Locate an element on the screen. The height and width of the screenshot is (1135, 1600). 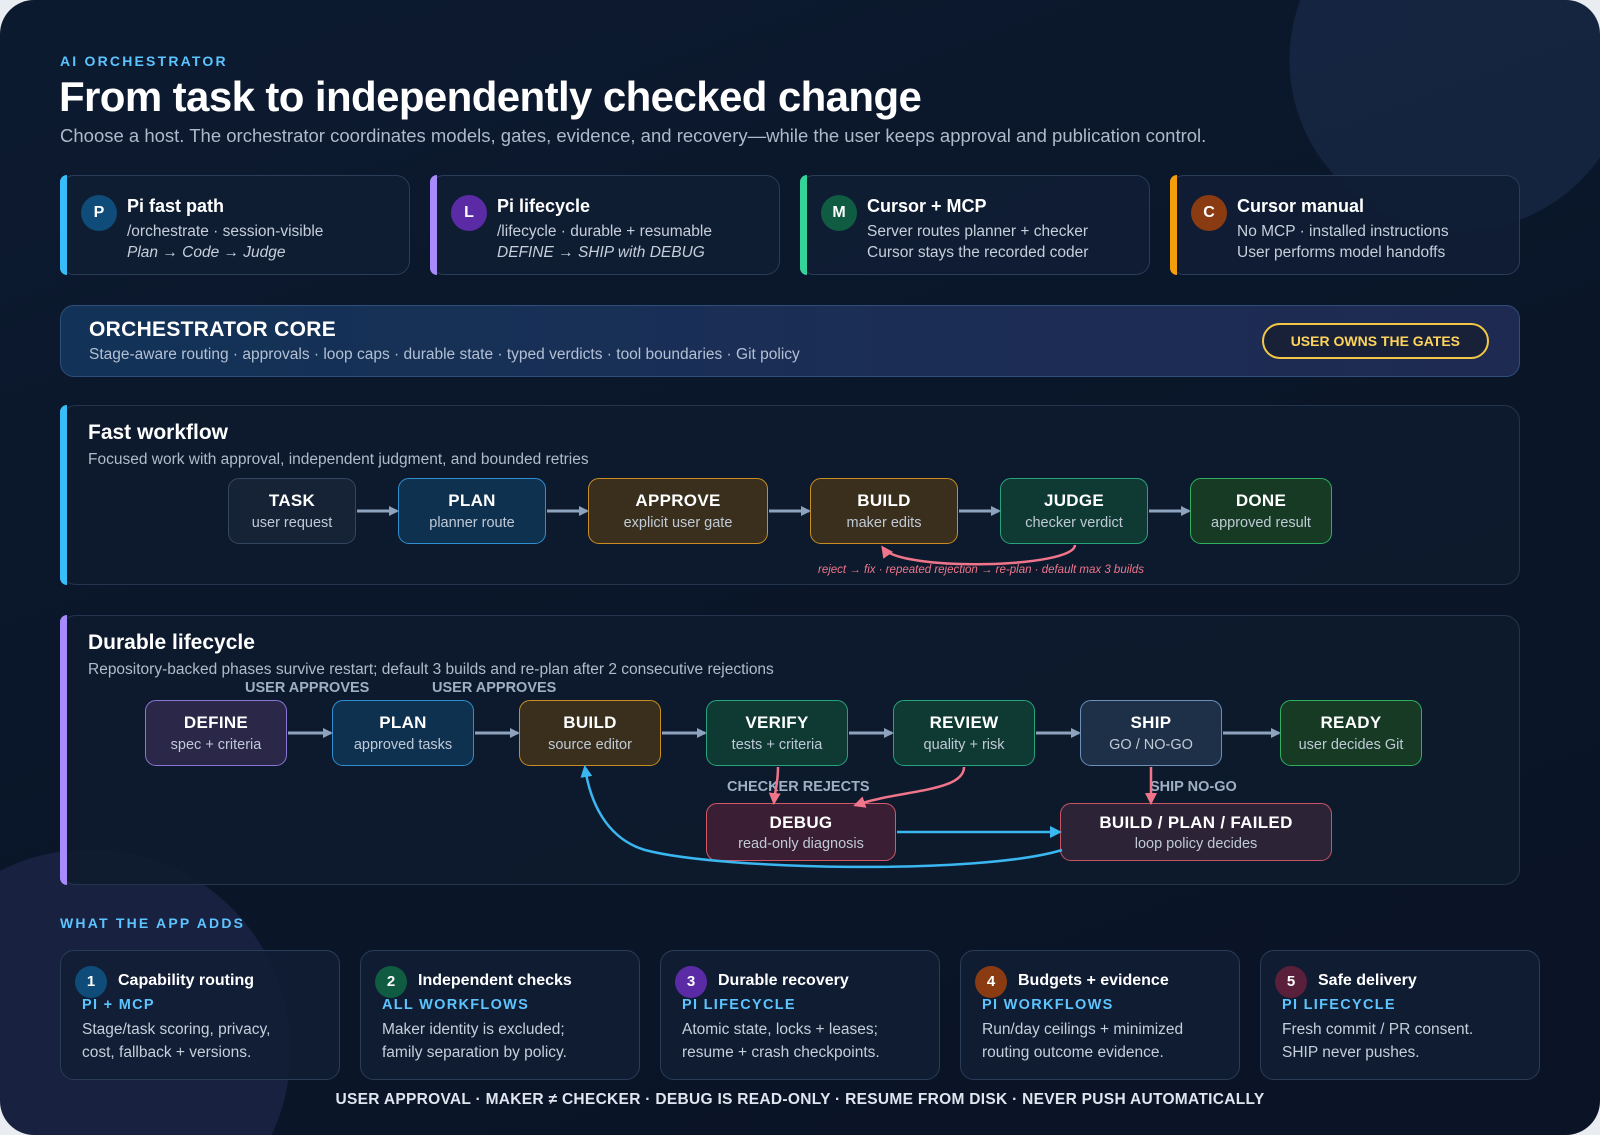
host-line1: Server routes planner + checker is located at coordinates (977, 231).